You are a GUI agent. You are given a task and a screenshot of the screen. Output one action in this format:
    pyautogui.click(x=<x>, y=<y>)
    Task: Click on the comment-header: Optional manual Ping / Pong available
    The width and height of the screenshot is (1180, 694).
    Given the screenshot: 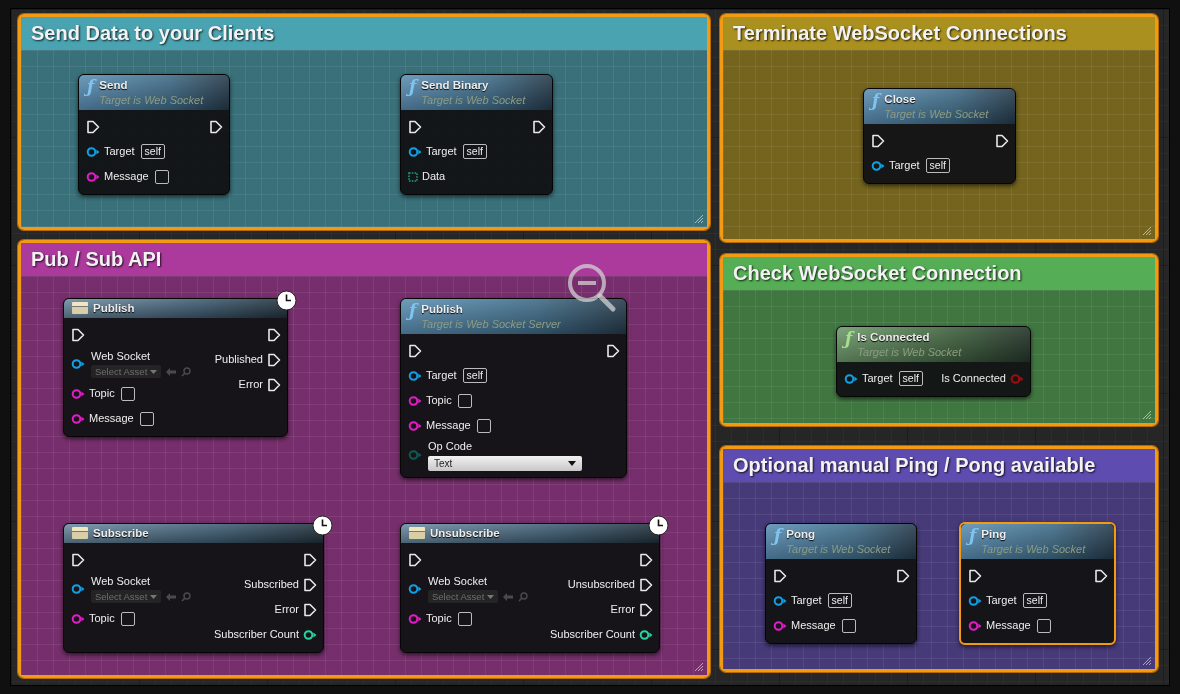 What is the action you would take?
    pyautogui.click(x=939, y=465)
    